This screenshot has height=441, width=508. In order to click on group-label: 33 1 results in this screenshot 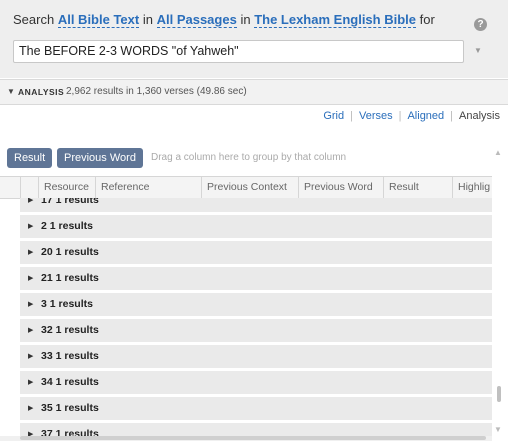, I will do `click(70, 356)`.